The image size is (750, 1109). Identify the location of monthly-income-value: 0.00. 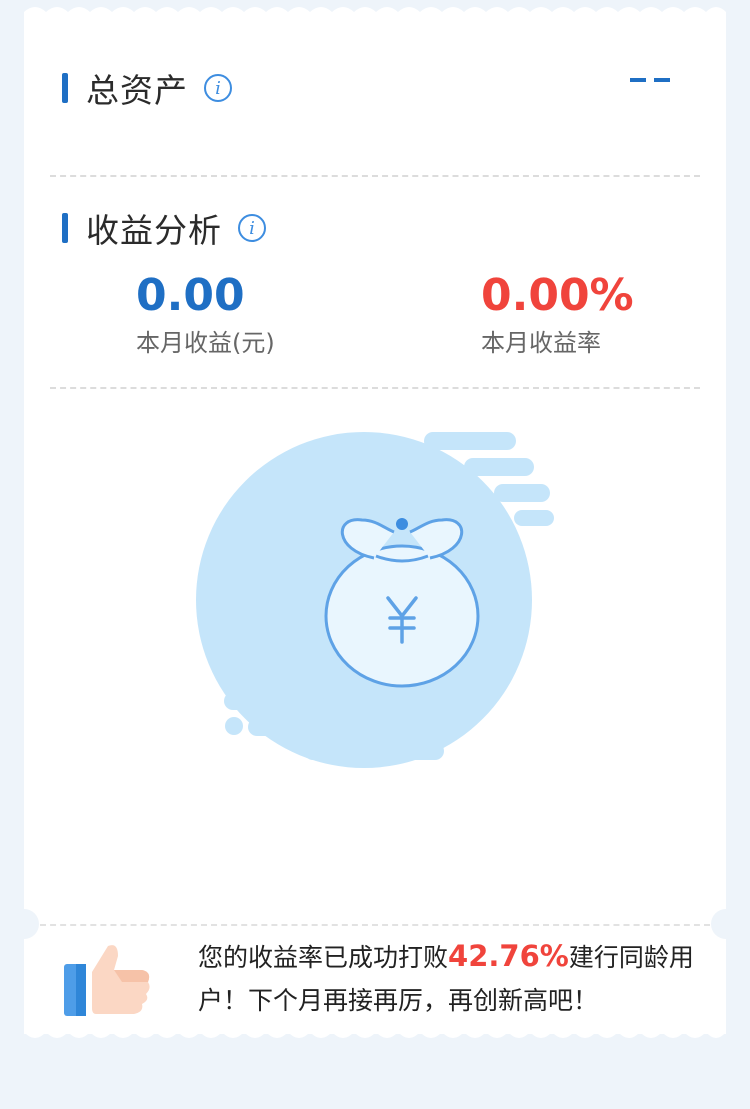
(190, 295).